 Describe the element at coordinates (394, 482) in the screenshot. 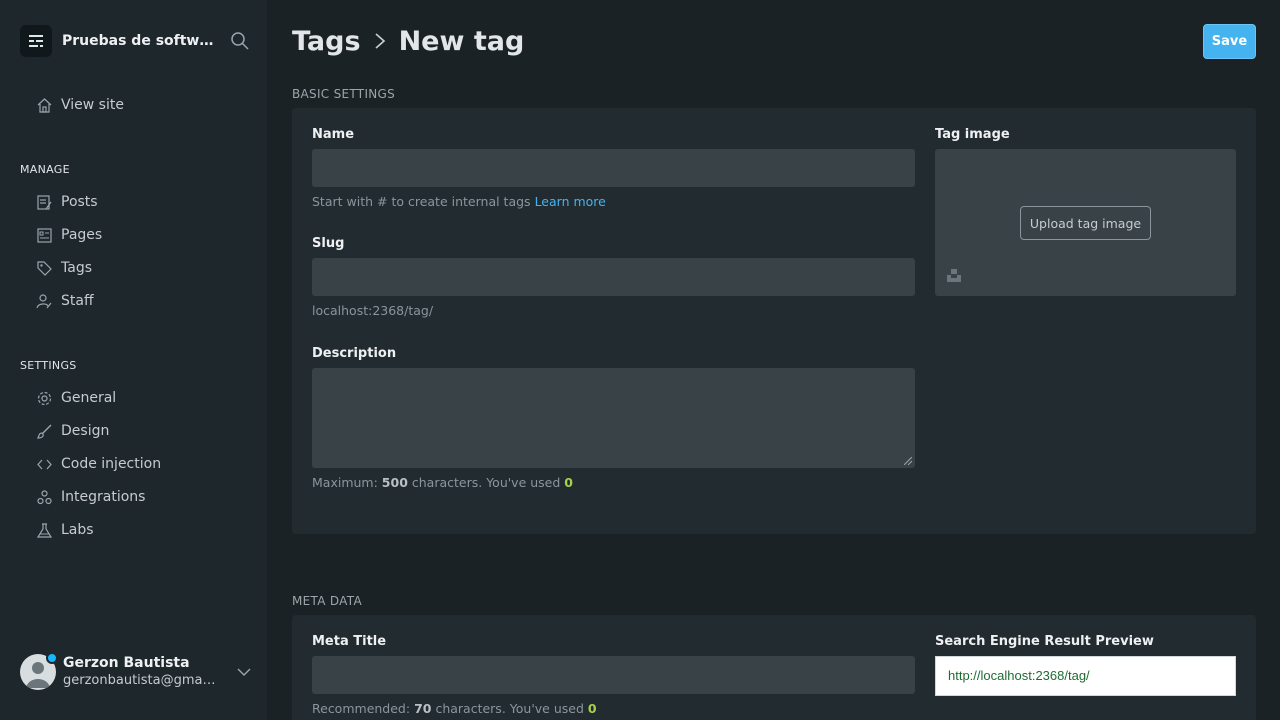

I see `desc-max: 500` at that location.